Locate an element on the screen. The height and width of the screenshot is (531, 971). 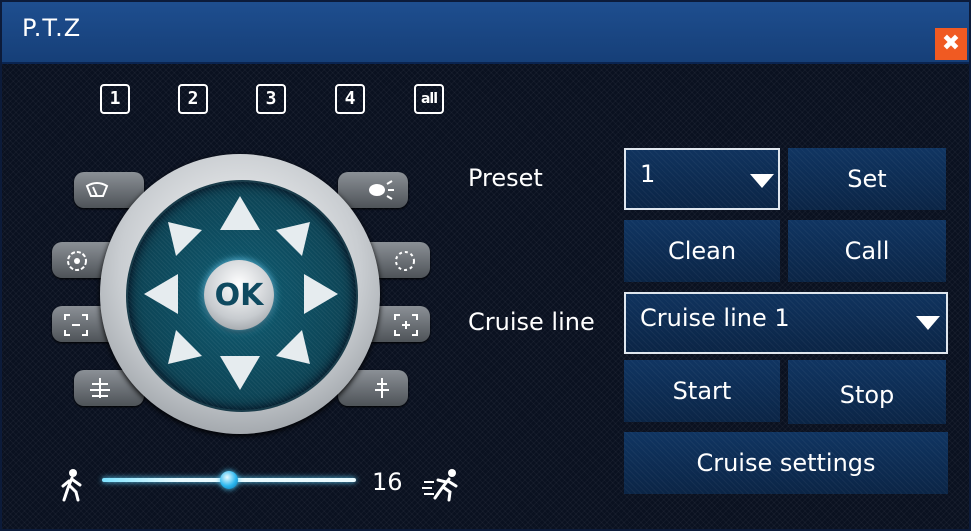
run-fast-icon is located at coordinates (440, 485).